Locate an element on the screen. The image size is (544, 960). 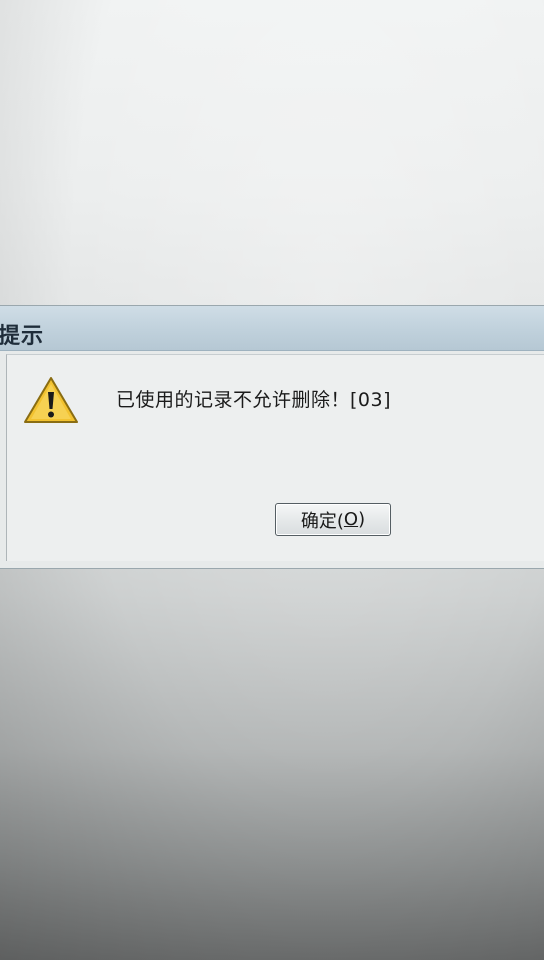
dialog-title: 提示 is located at coordinates (22, 336).